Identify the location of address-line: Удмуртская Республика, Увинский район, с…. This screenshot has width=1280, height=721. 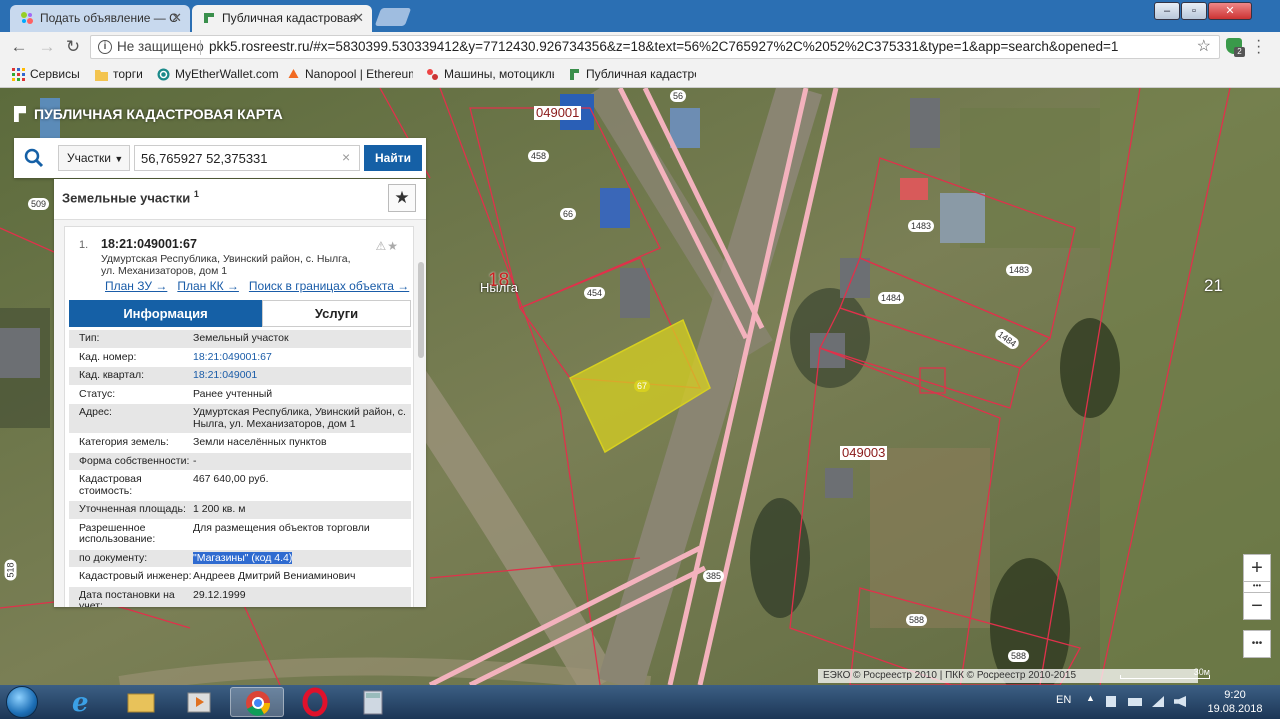
(226, 259).